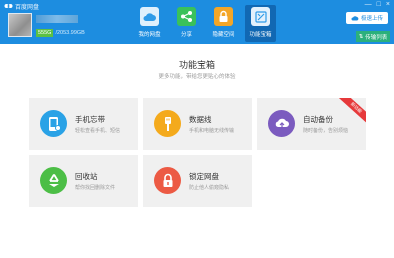 The height and width of the screenshot is (258, 394). I want to click on fast-upload-label: 极速上传, so click(371, 19).